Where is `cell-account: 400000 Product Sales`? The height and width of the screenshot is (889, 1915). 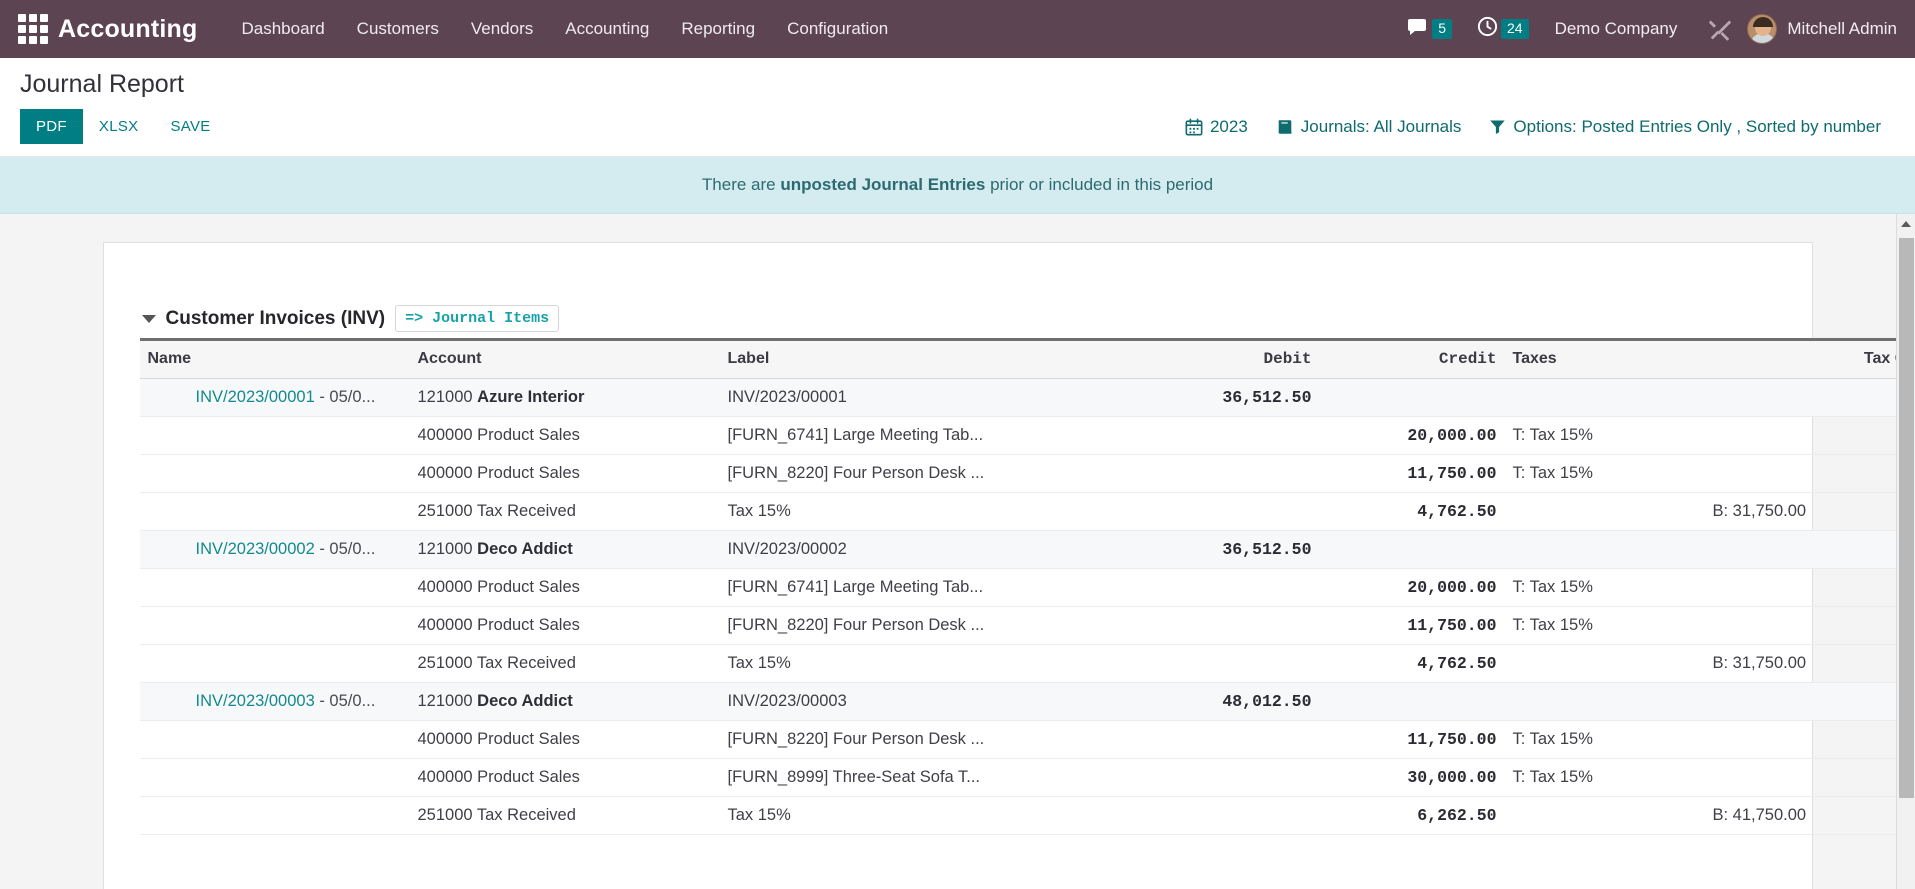
cell-account: 400000 Product Sales is located at coordinates (564, 739).